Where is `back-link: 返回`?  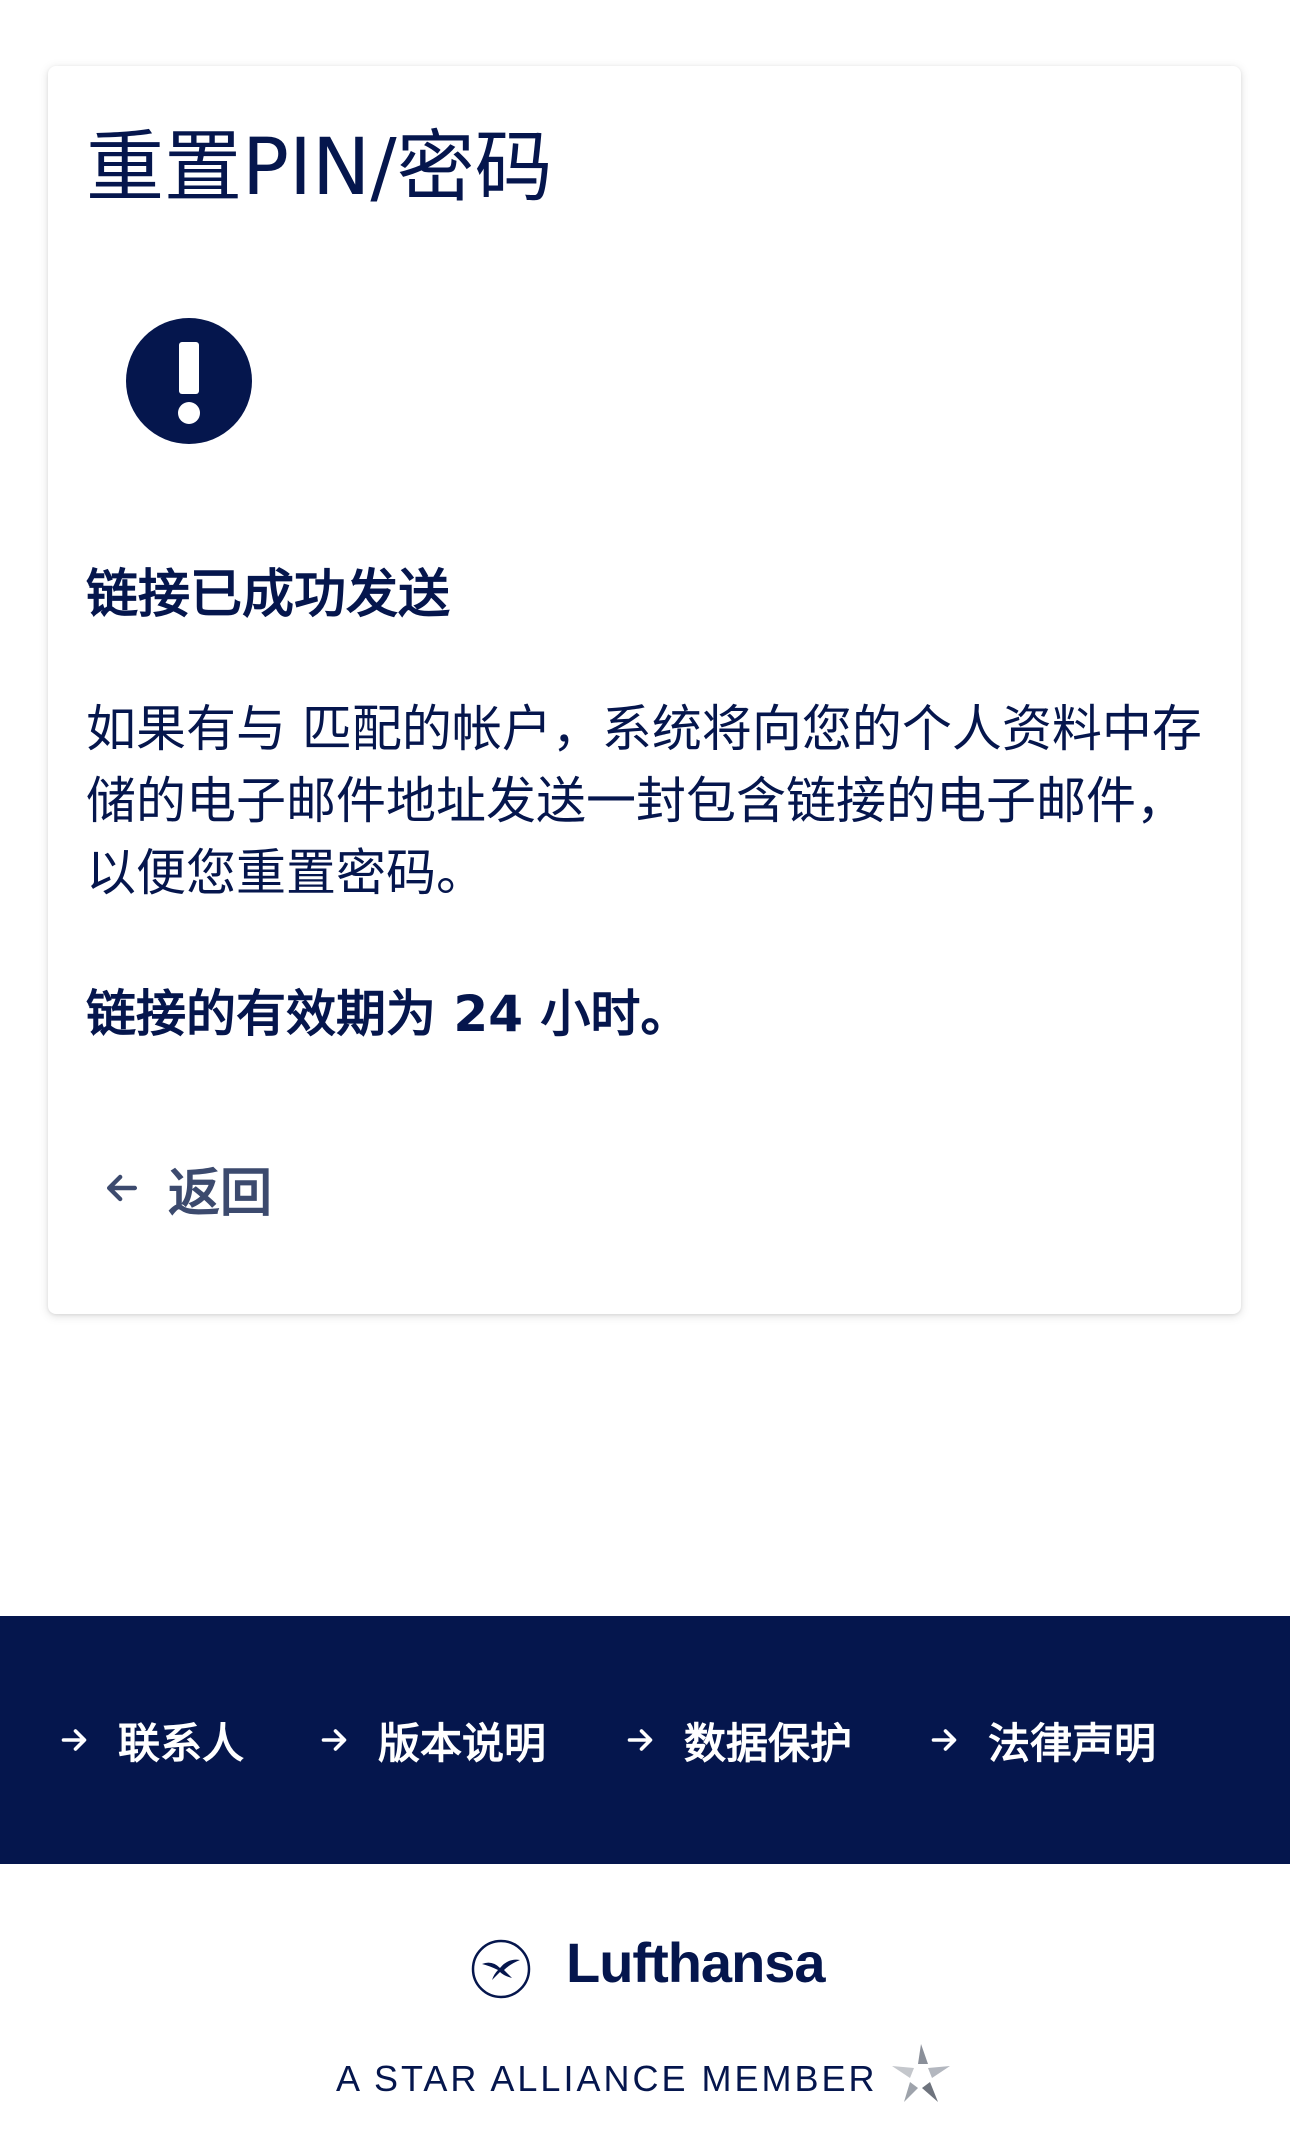
back-link: 返回 is located at coordinates (186, 1188).